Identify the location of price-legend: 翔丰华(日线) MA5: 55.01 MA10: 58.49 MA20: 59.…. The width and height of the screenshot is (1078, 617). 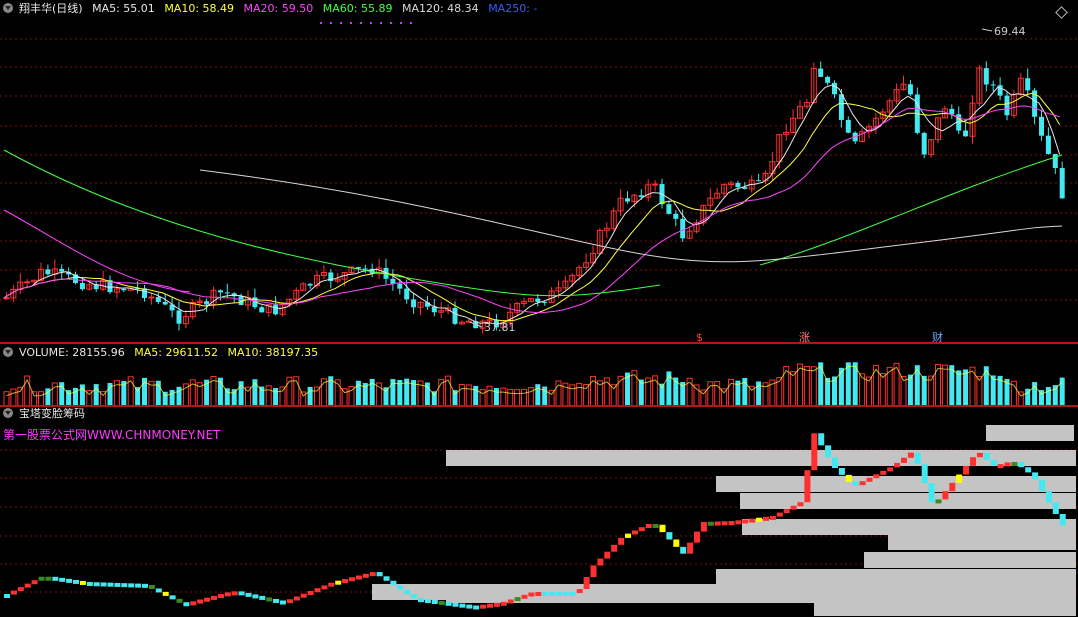
(273, 9).